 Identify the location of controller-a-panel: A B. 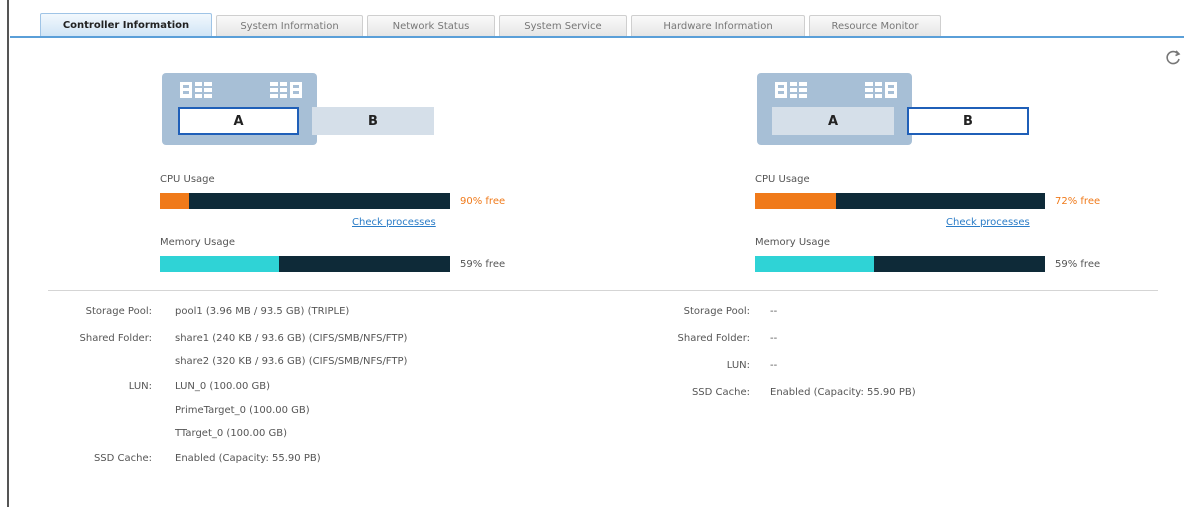
(298, 109).